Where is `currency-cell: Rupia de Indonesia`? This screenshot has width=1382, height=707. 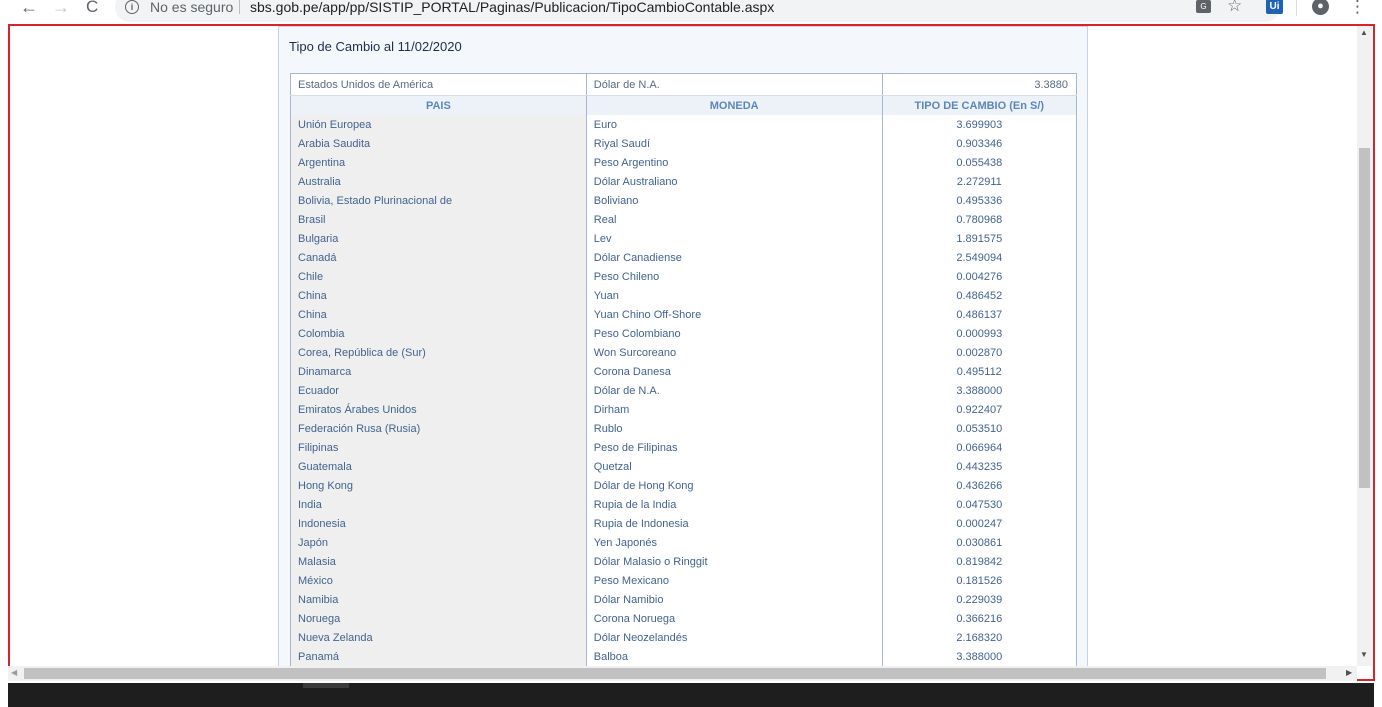 currency-cell: Rupia de Indonesia is located at coordinates (734, 523).